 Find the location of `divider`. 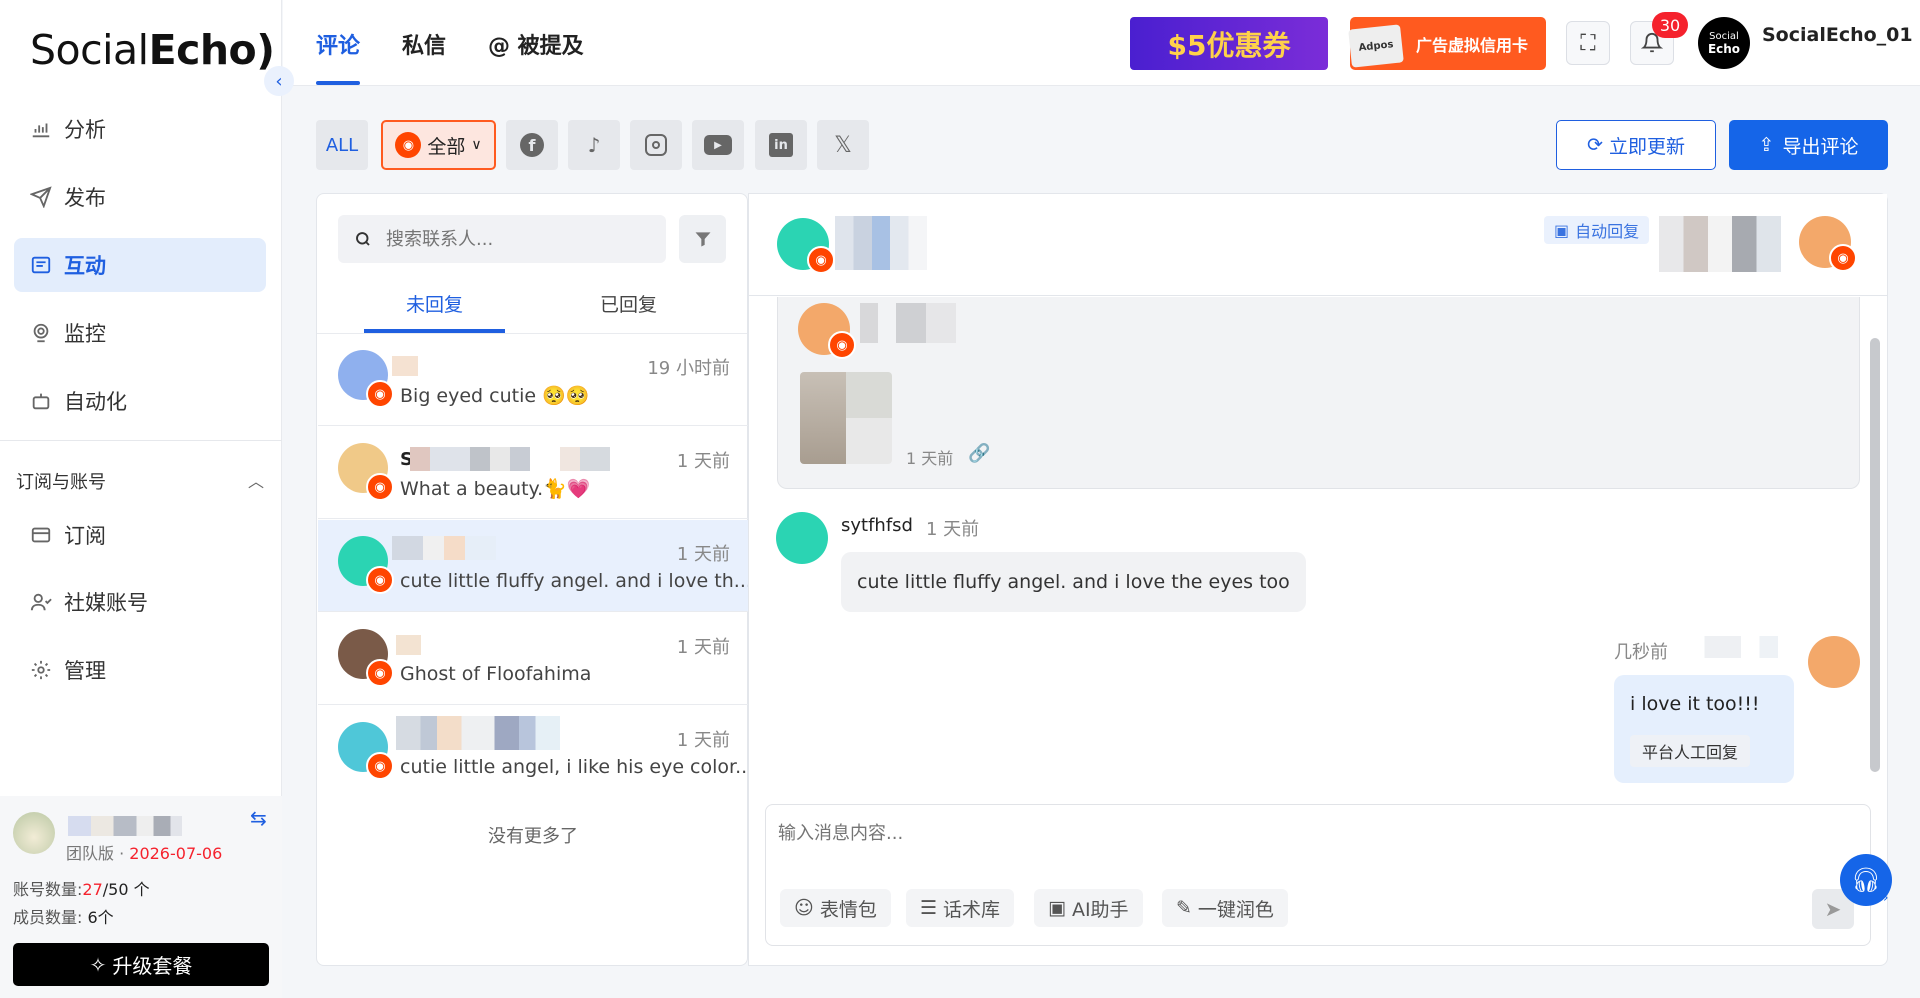

divider is located at coordinates (141, 440).